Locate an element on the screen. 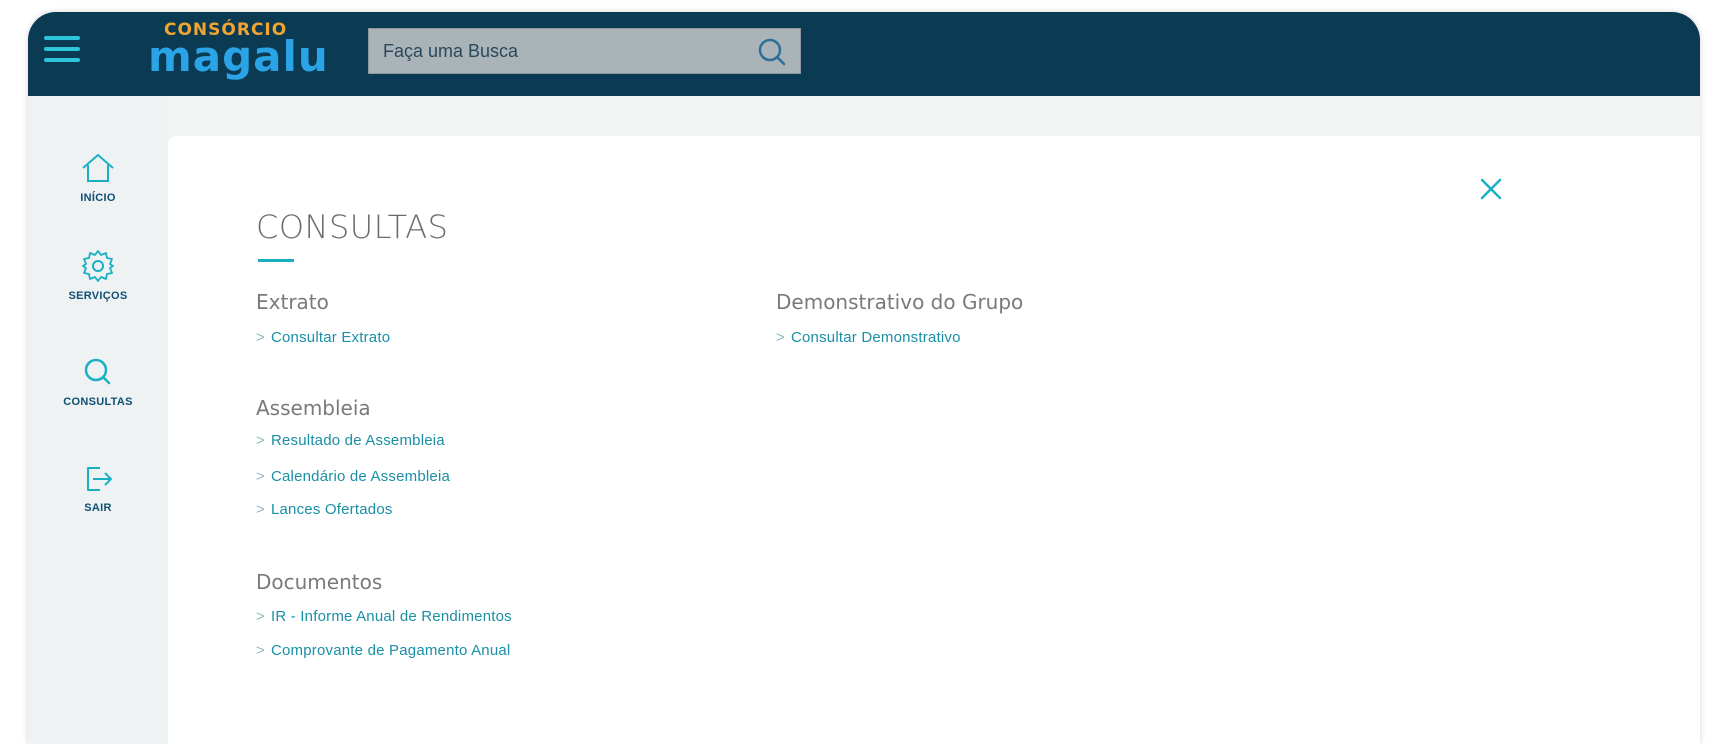 The height and width of the screenshot is (744, 1720). page-title: CONSULTAS is located at coordinates (352, 227).